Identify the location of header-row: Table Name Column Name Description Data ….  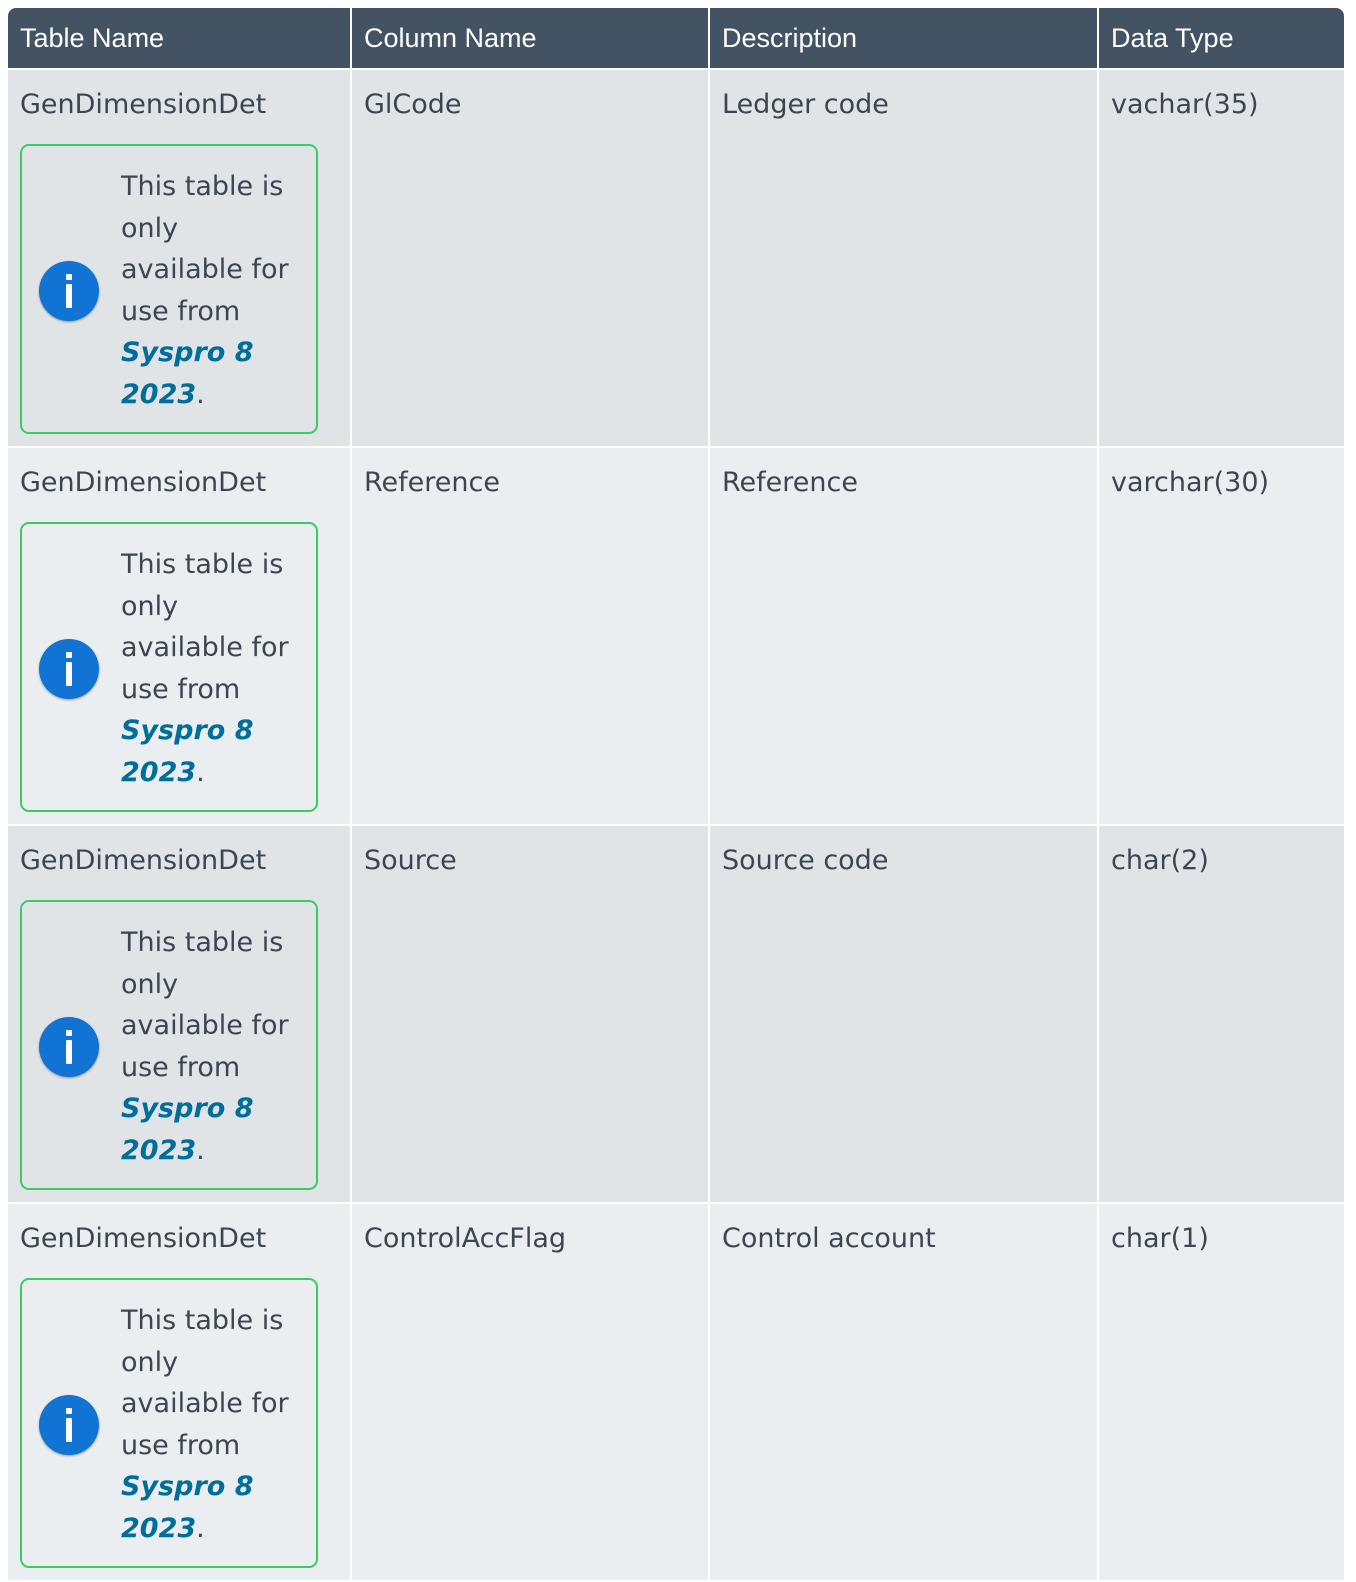
(676, 38).